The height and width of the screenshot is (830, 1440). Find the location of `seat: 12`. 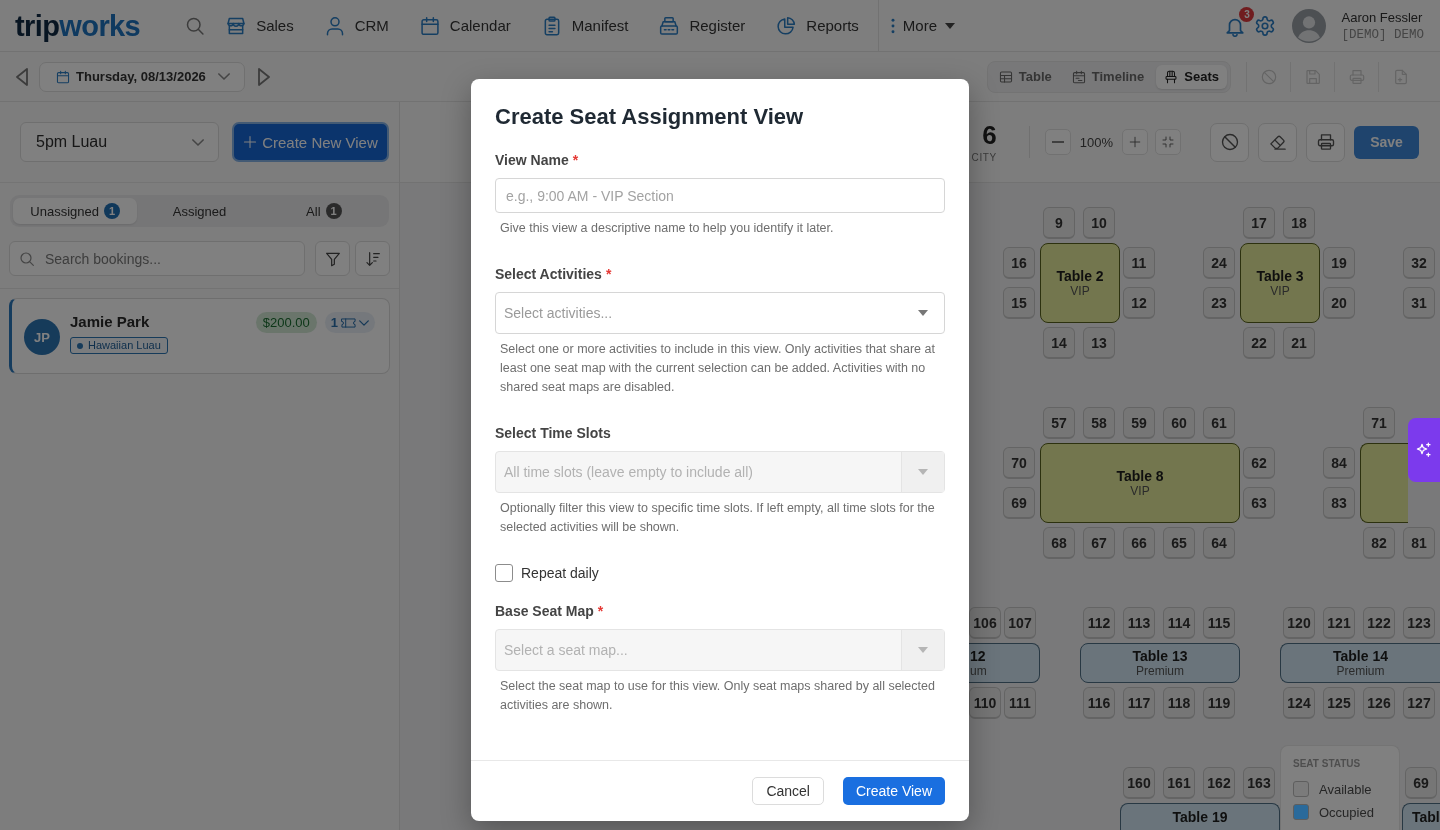

seat: 12 is located at coordinates (1139, 303).